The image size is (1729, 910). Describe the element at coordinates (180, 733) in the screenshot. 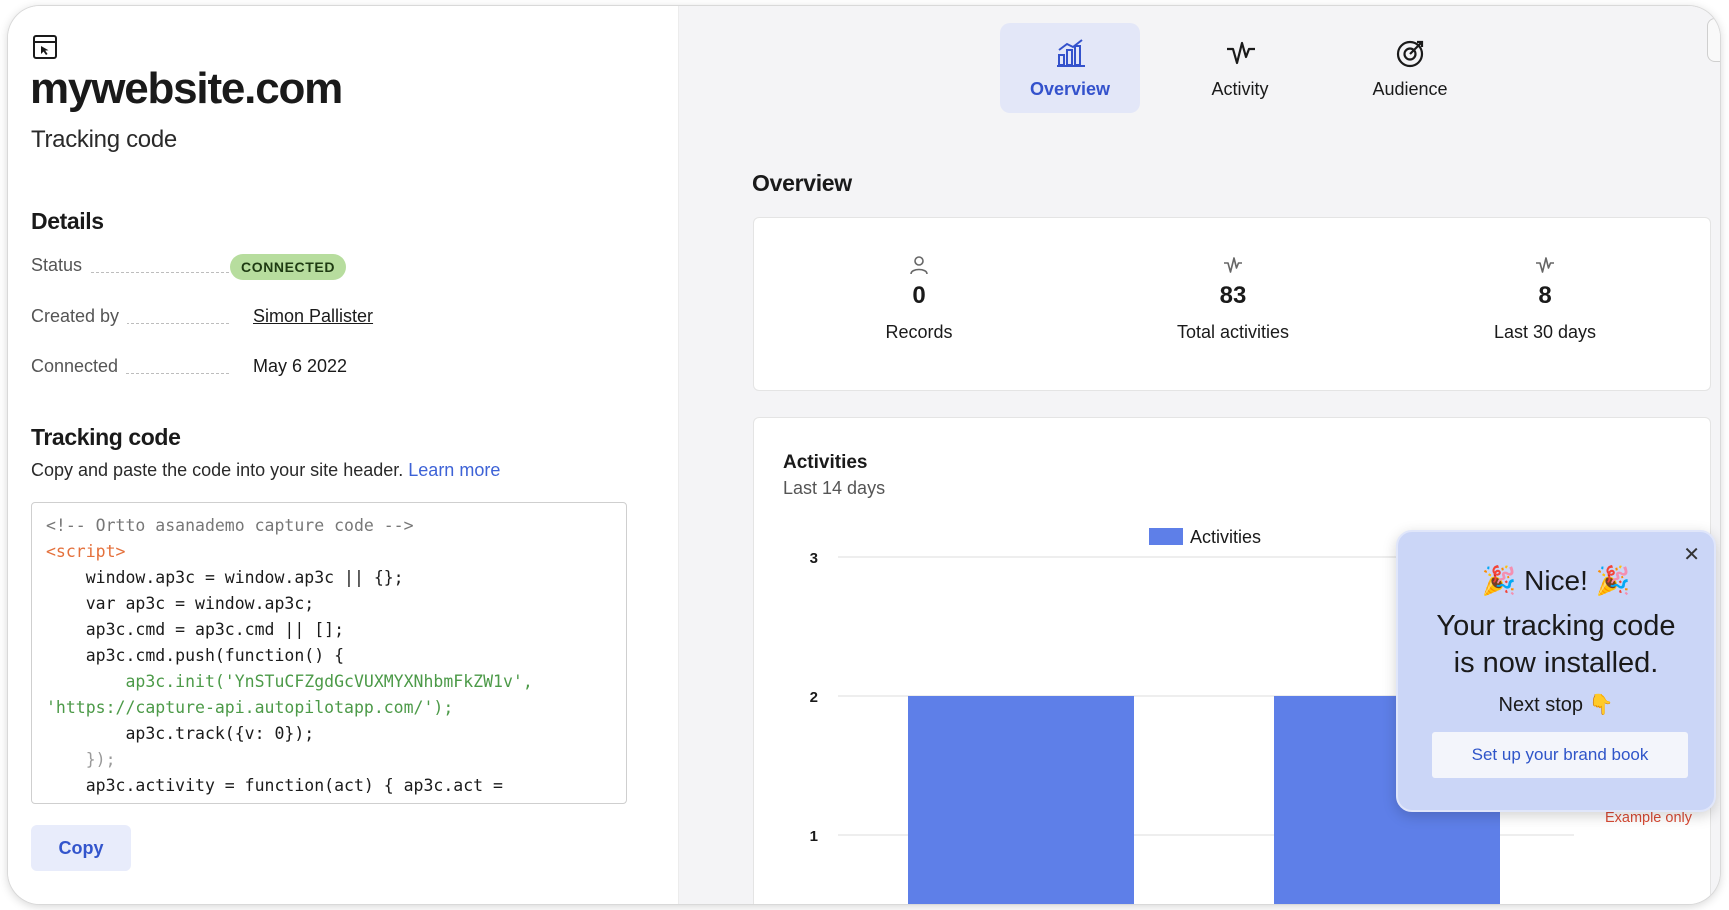

I see `code-line: ap3c.track({v: 0});` at that location.